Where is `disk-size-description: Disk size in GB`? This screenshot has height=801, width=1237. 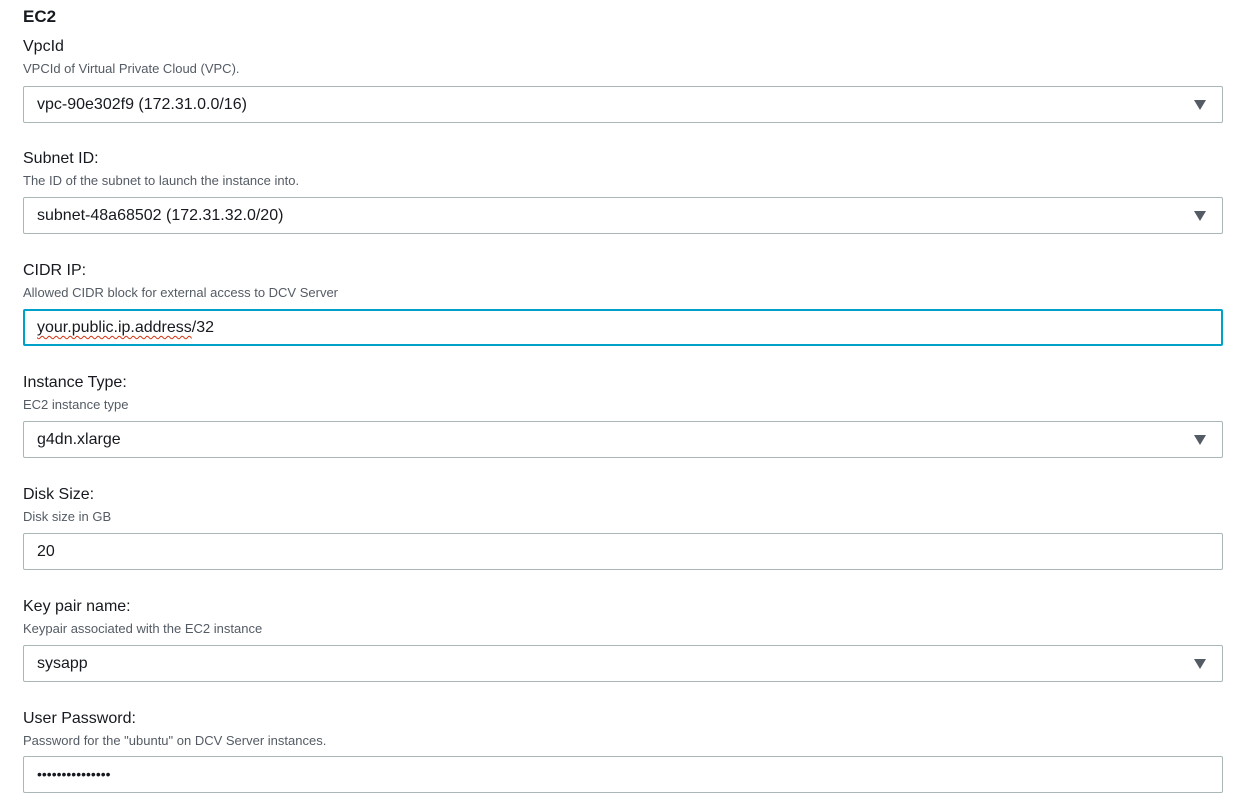
disk-size-description: Disk size in GB is located at coordinates (67, 516).